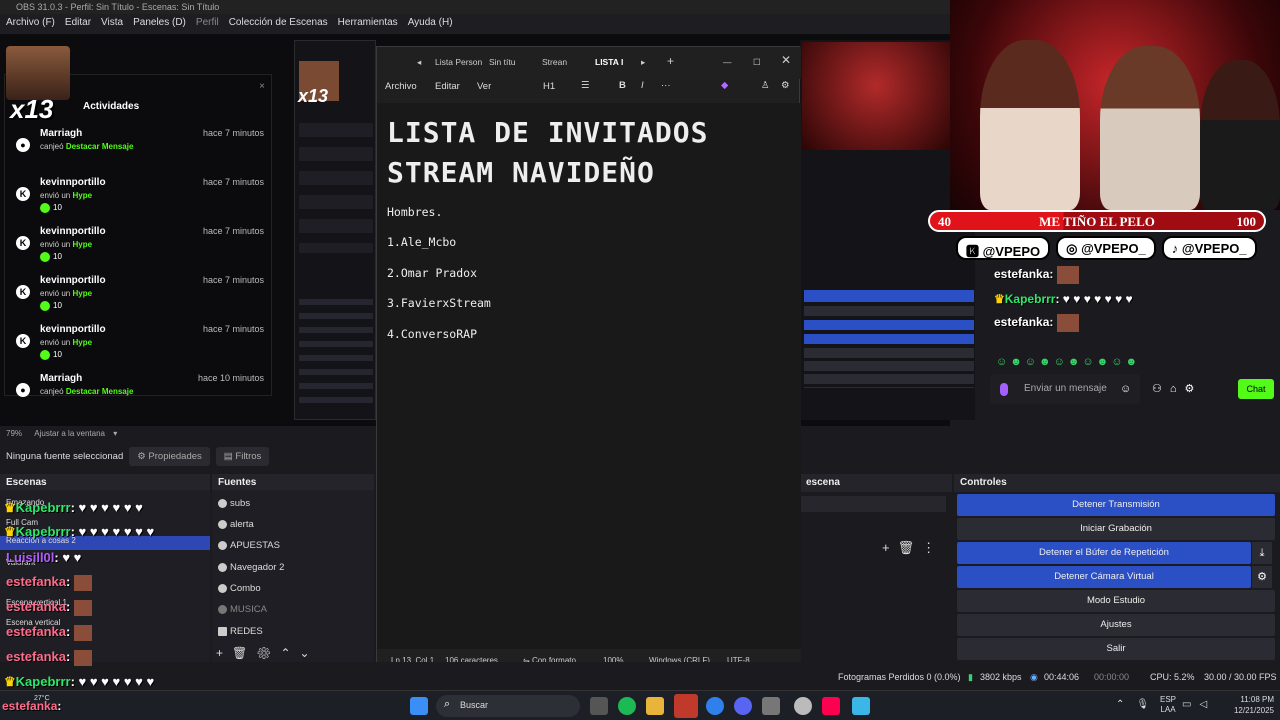 The width and height of the screenshot is (1280, 720). Describe the element at coordinates (187, 434) in the screenshot. I see `zoom-bar: 79% Ajustar a la ventana ▾` at that location.